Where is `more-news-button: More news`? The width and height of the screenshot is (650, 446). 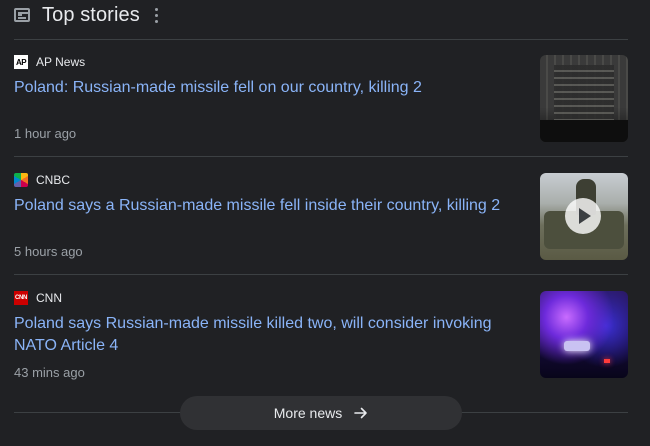 more-news-button: More news is located at coordinates (321, 413).